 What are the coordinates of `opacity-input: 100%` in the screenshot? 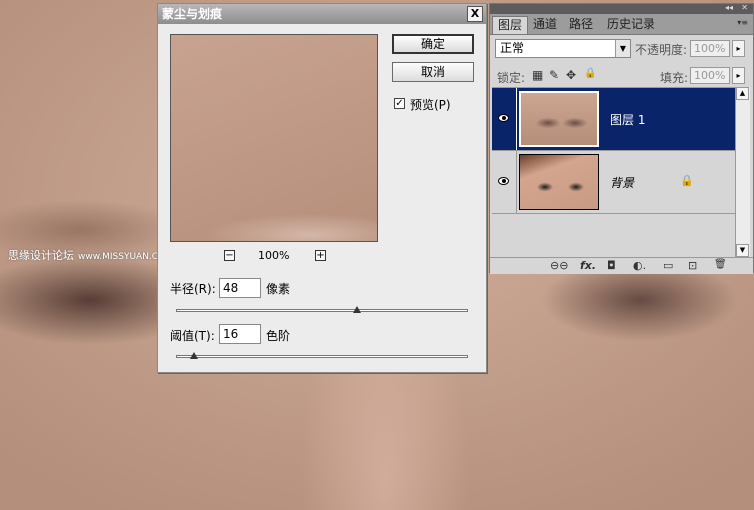 It's located at (710, 48).